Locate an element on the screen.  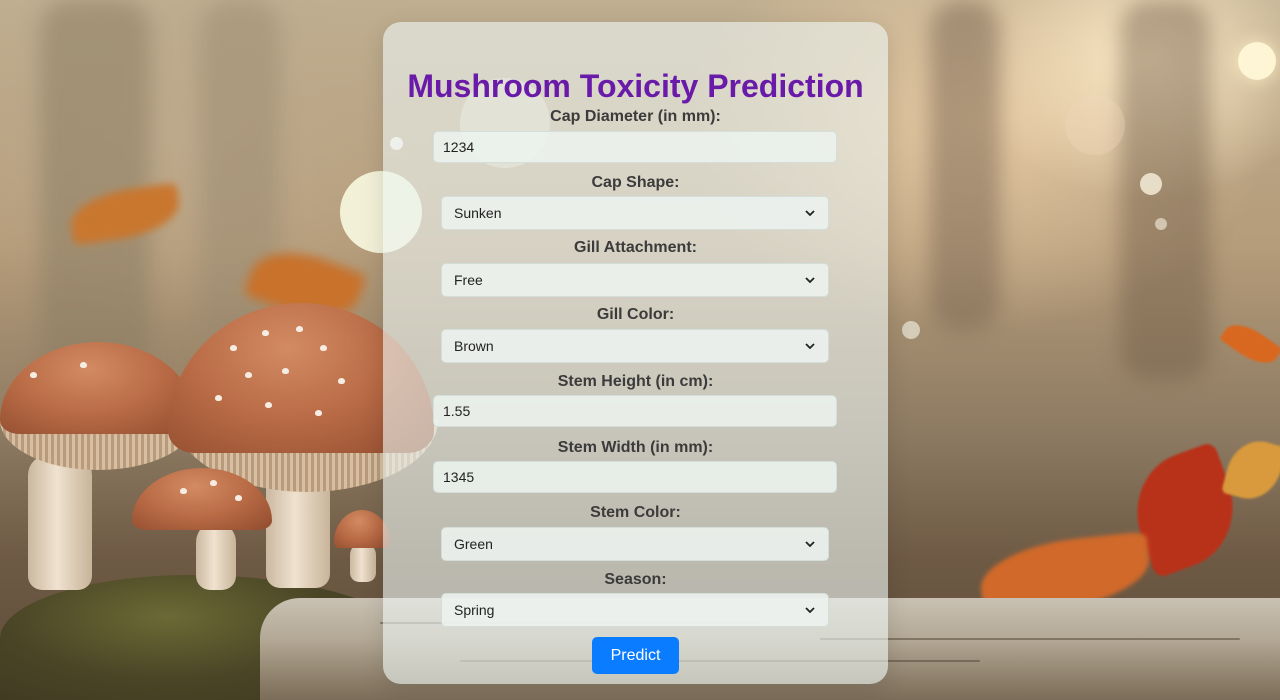
gill-color-label: Gill Color: is located at coordinates (635, 314).